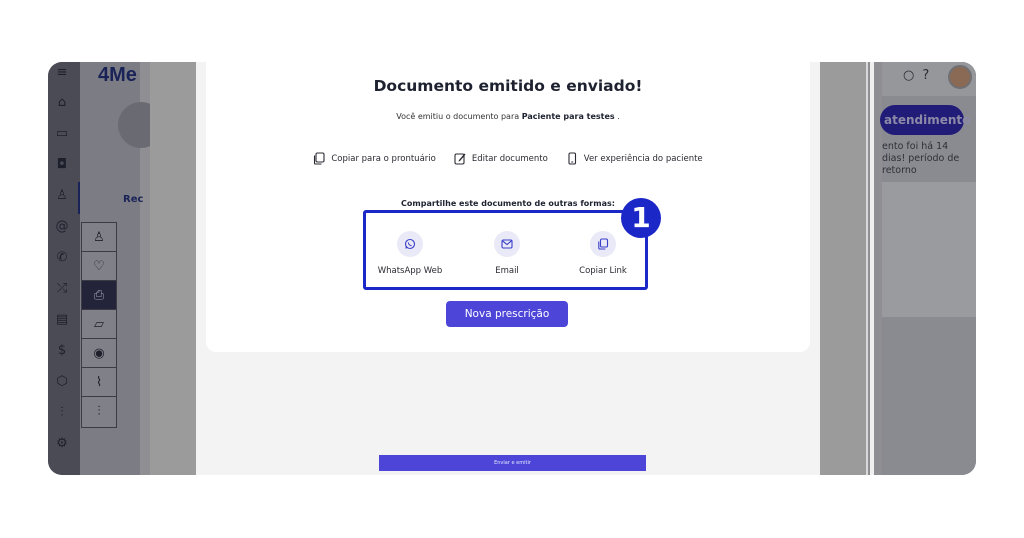  Describe the element at coordinates (572, 158) in the screenshot. I see `phone-icon` at that location.